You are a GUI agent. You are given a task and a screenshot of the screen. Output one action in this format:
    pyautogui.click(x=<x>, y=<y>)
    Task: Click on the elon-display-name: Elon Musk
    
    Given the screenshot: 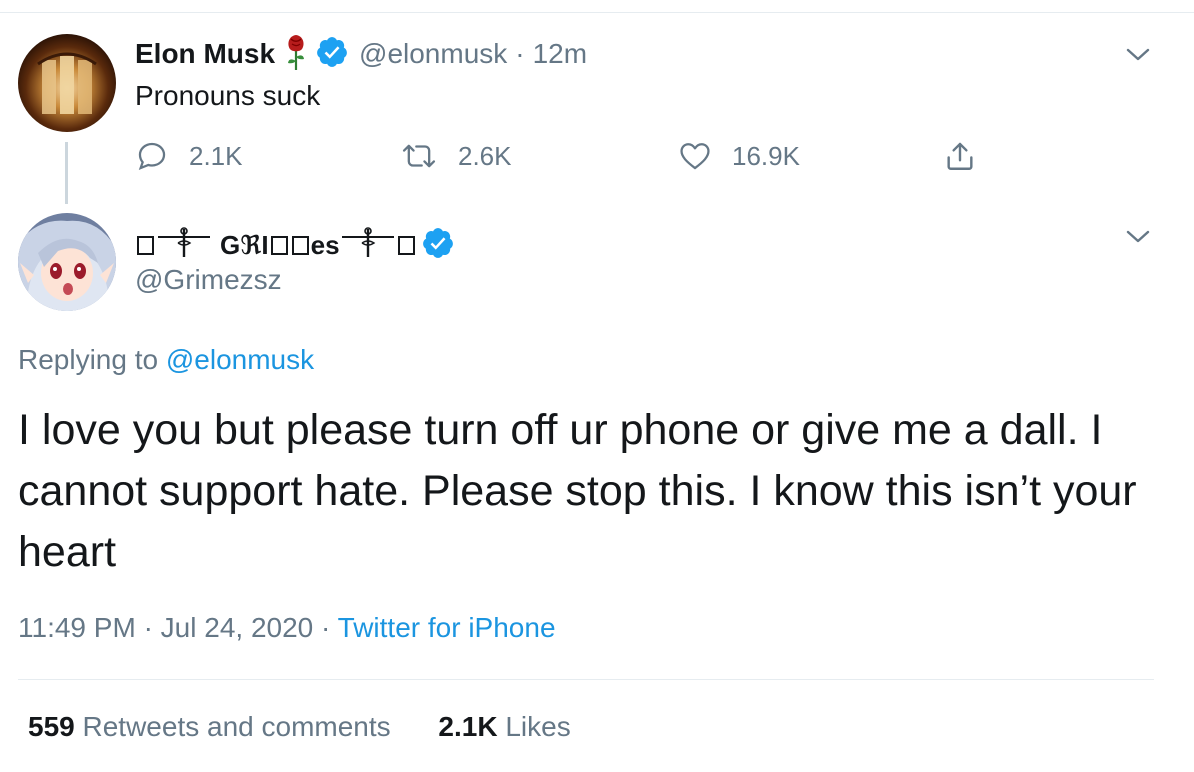 What is the action you would take?
    pyautogui.click(x=205, y=54)
    